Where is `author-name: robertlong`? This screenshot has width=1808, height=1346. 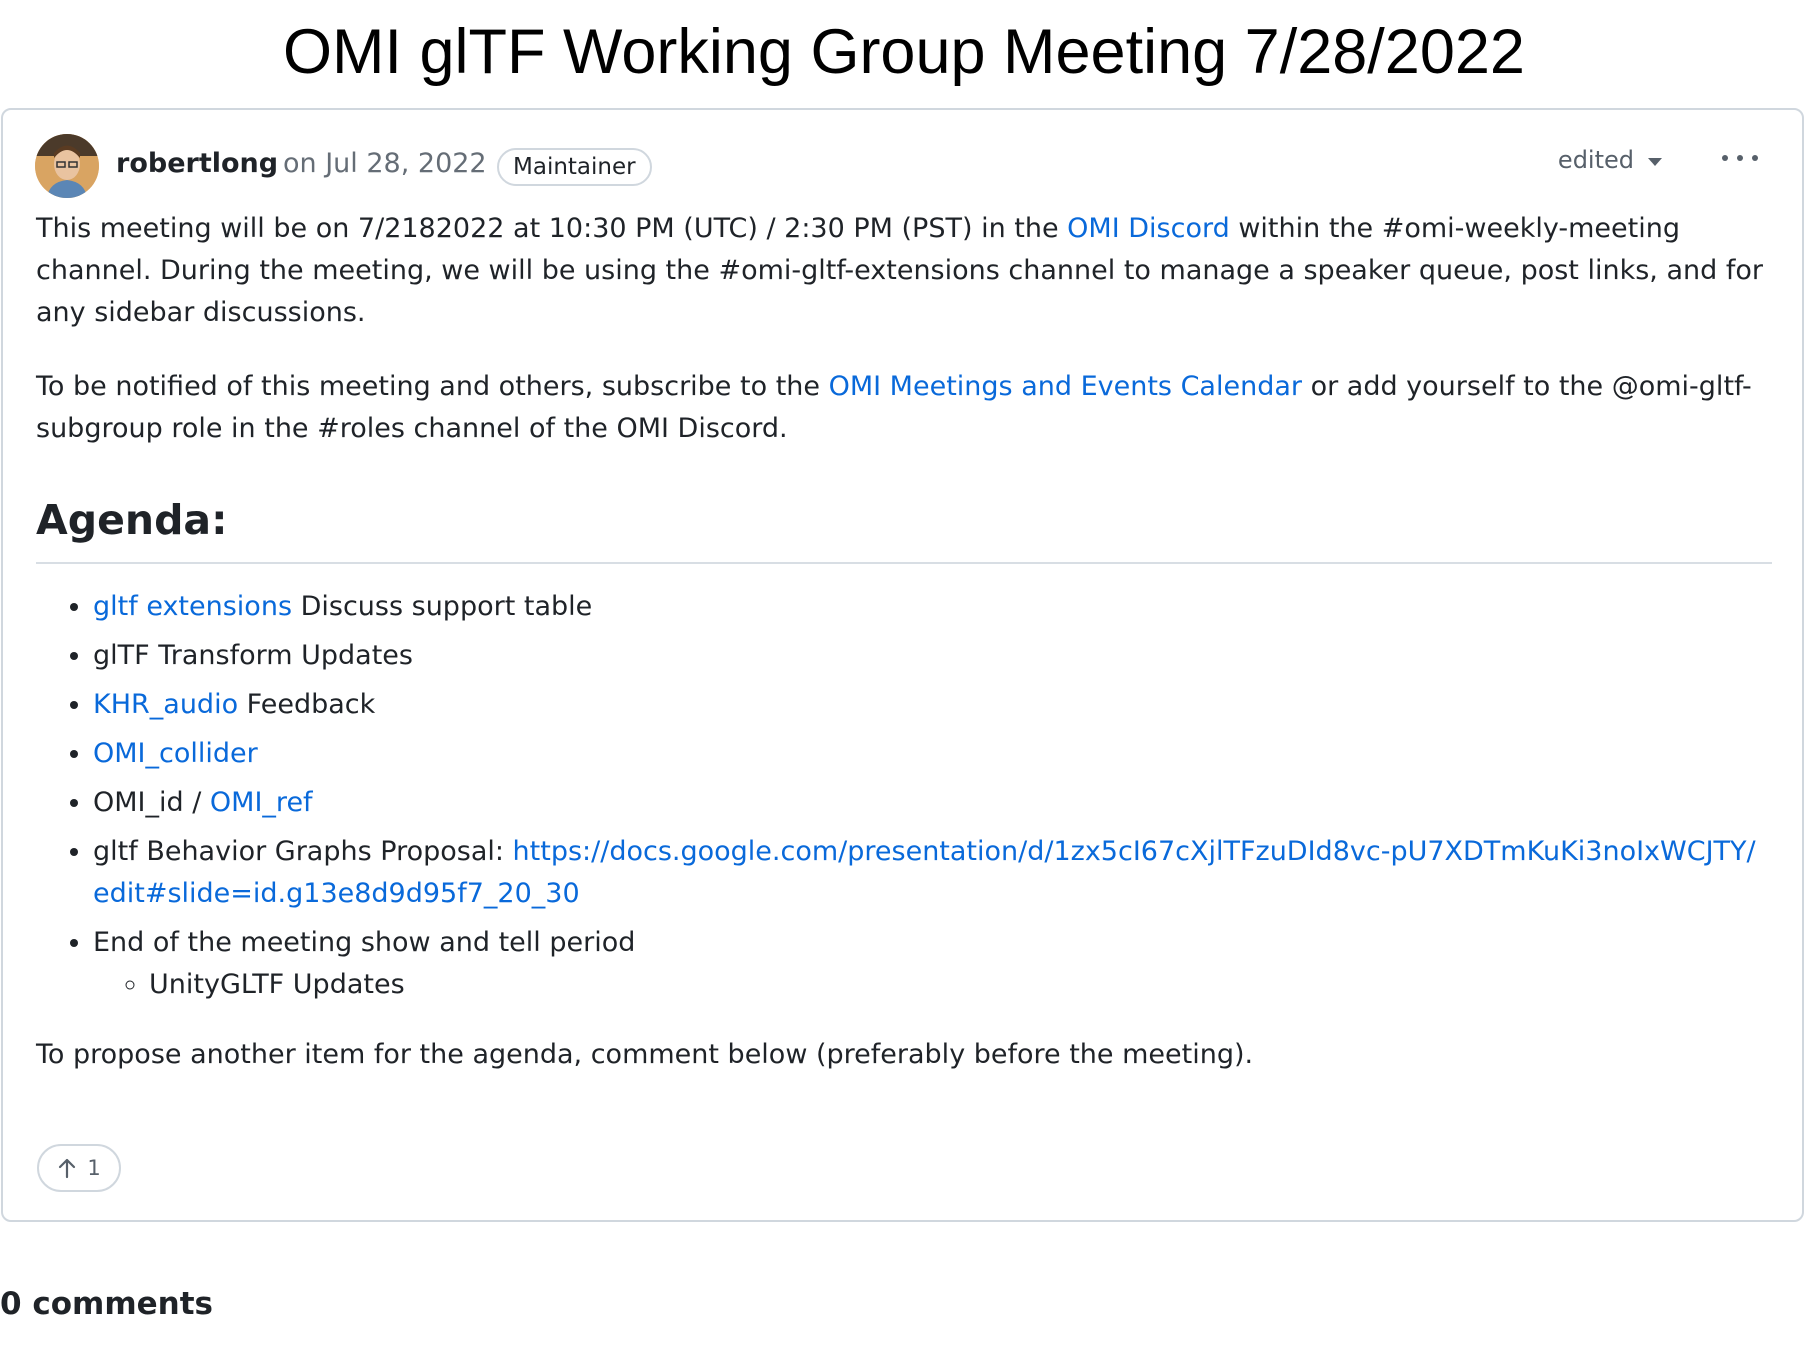 author-name: robertlong is located at coordinates (197, 163).